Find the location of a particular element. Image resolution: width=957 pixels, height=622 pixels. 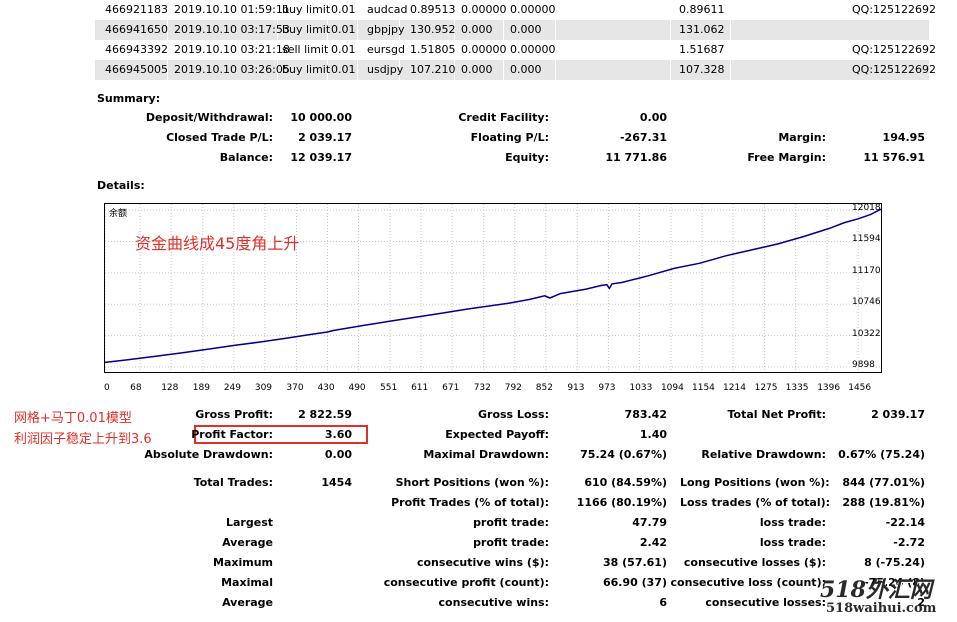

order-current-price: 131.062 is located at coordinates (702, 29).